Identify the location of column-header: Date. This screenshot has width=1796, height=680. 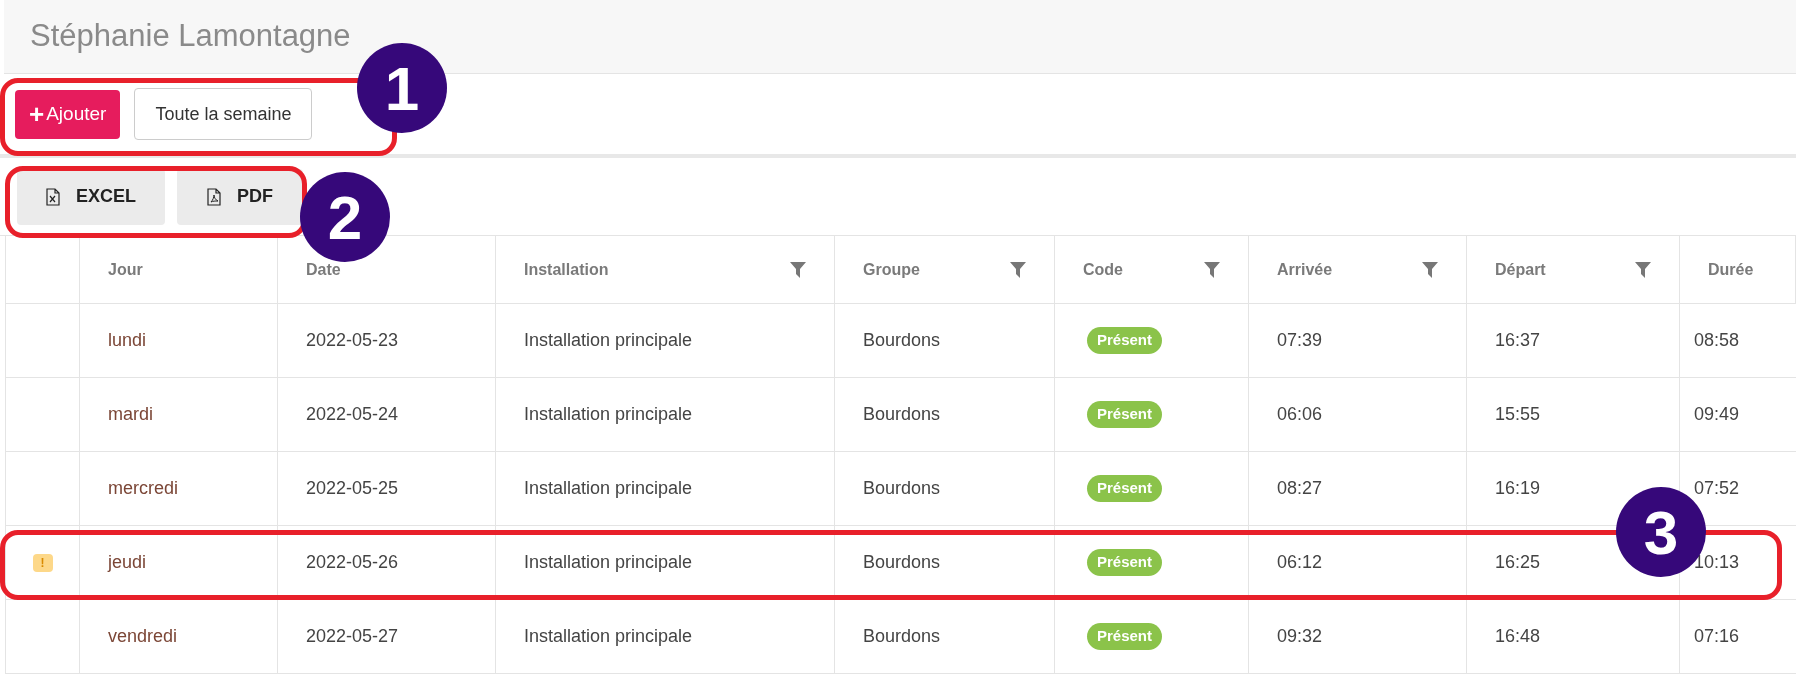
(323, 269).